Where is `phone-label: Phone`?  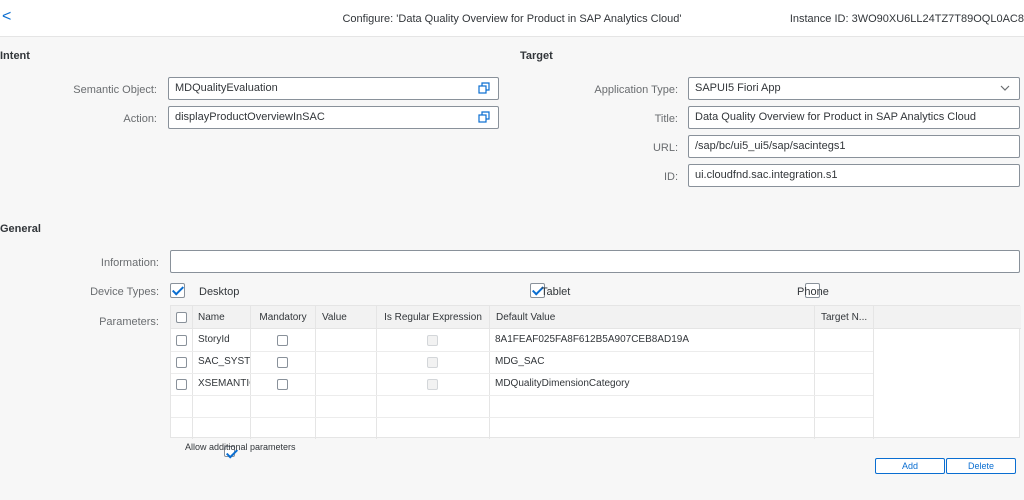 phone-label: Phone is located at coordinates (813, 292).